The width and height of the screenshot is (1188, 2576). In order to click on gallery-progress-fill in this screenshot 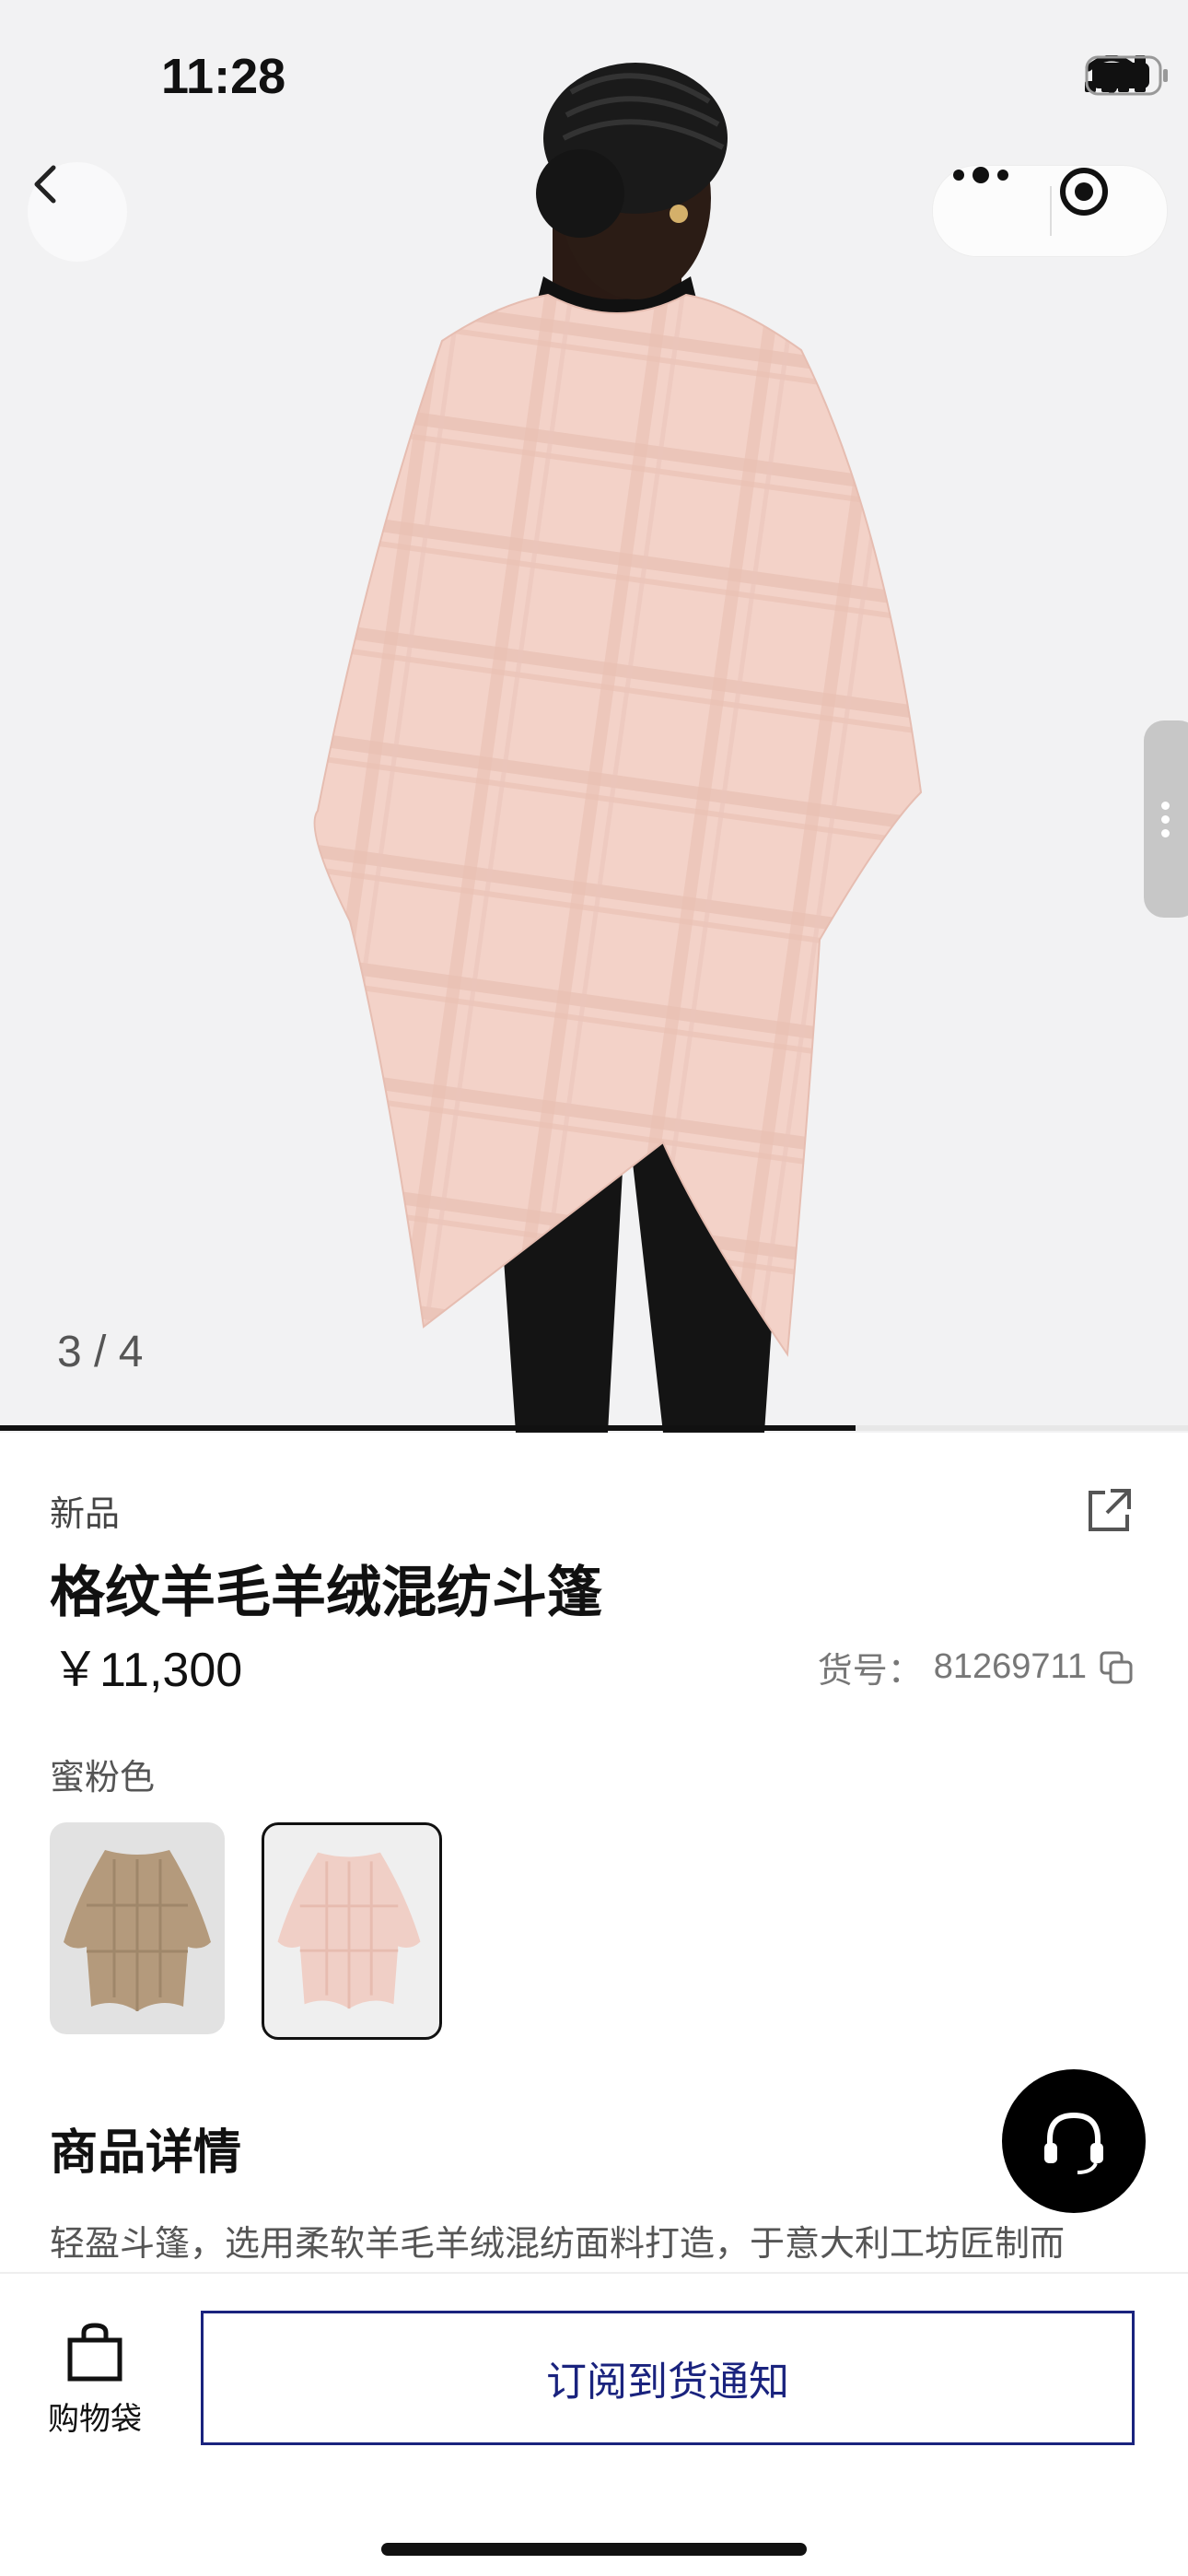, I will do `click(428, 1428)`.